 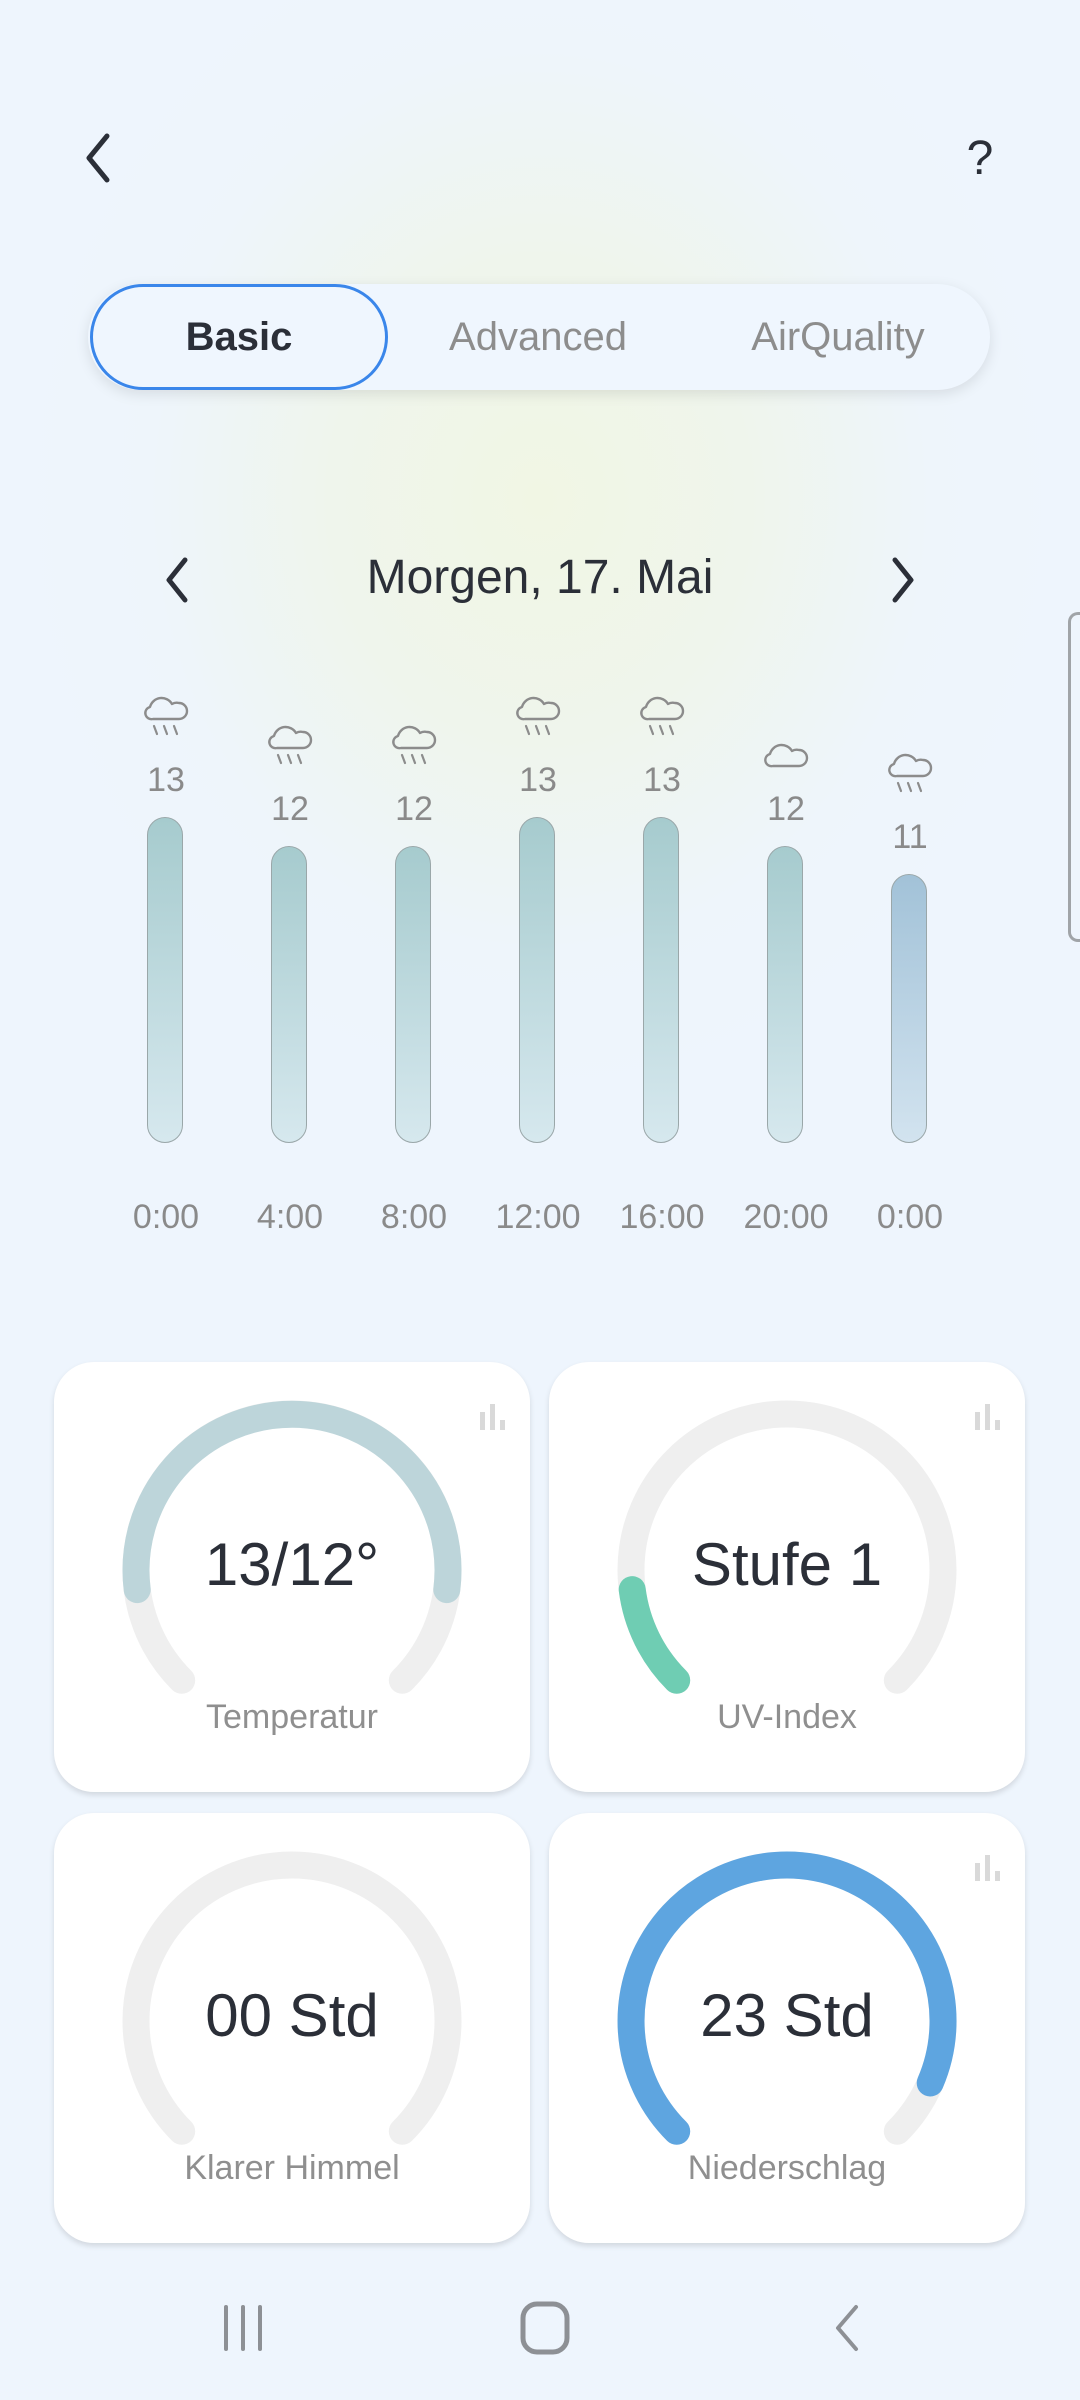 What do you see at coordinates (239, 337) in the screenshot?
I see `tab-basic: Basic` at bounding box center [239, 337].